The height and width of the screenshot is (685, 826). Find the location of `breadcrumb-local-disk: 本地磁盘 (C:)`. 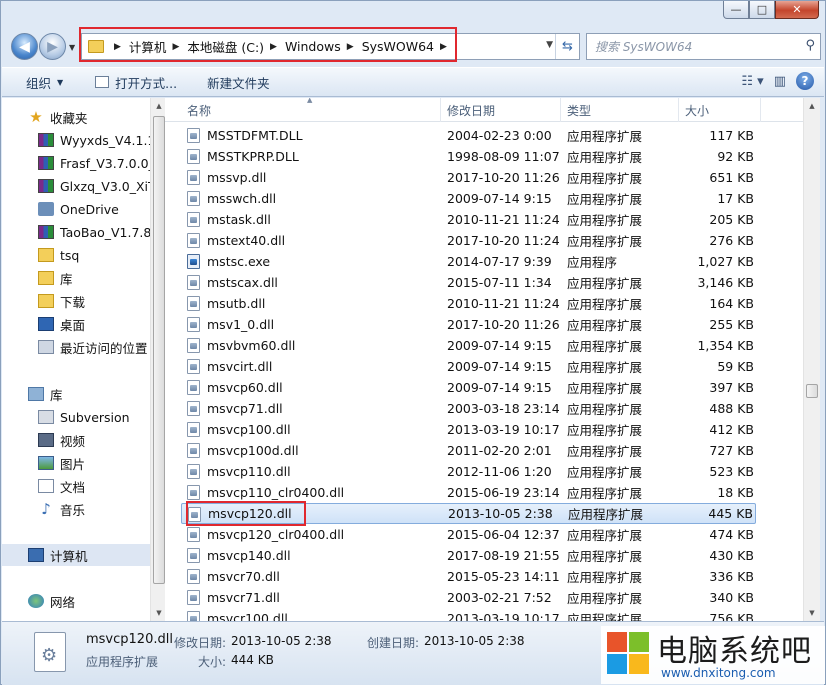

breadcrumb-local-disk: 本地磁盘 (C:) is located at coordinates (225, 46).